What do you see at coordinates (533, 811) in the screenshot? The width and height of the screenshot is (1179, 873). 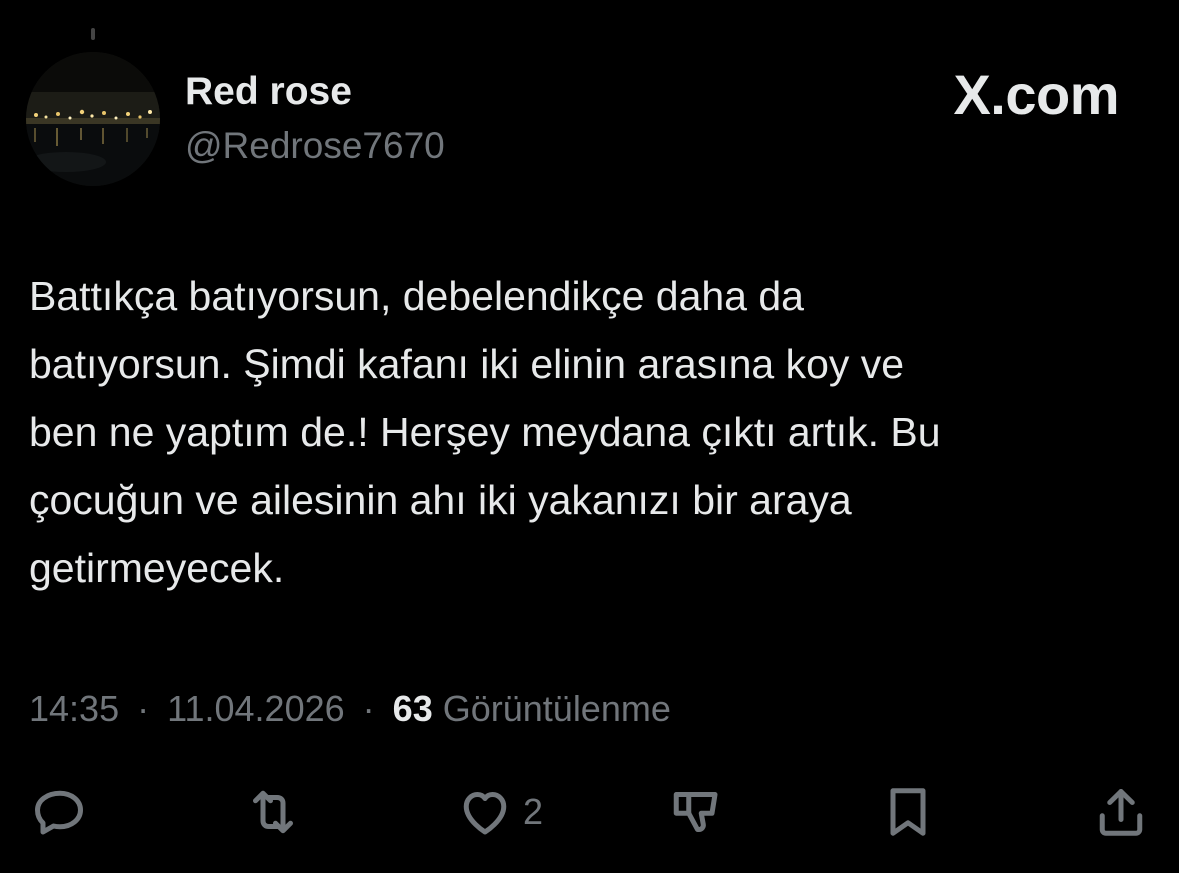 I see `like-count: 2` at bounding box center [533, 811].